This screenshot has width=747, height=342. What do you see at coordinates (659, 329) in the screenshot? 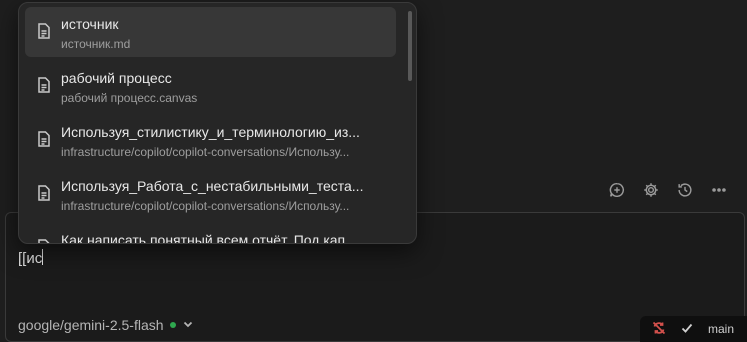
I see `sync-disabled-icon` at bounding box center [659, 329].